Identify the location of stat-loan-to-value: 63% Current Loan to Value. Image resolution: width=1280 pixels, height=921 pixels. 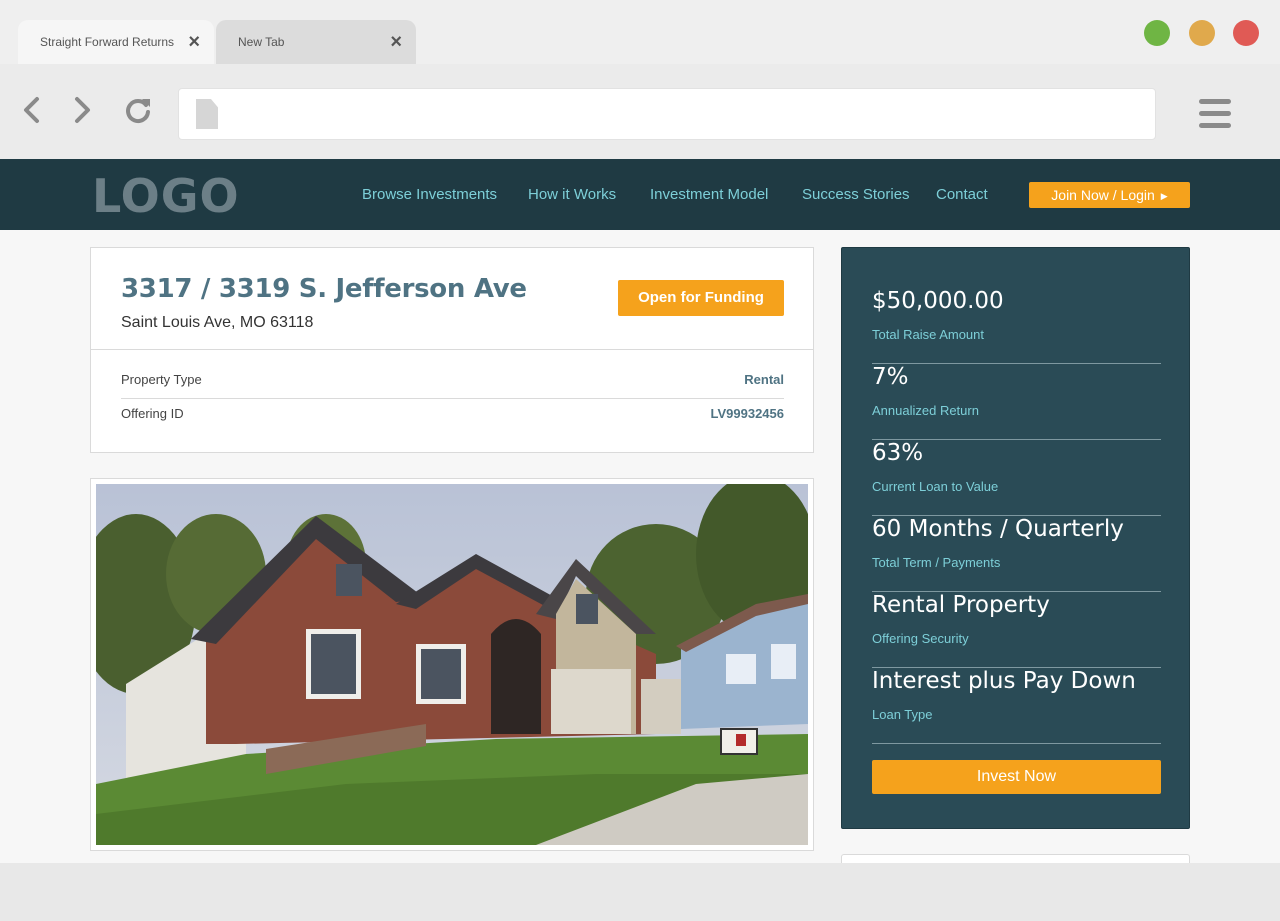
(1016, 478).